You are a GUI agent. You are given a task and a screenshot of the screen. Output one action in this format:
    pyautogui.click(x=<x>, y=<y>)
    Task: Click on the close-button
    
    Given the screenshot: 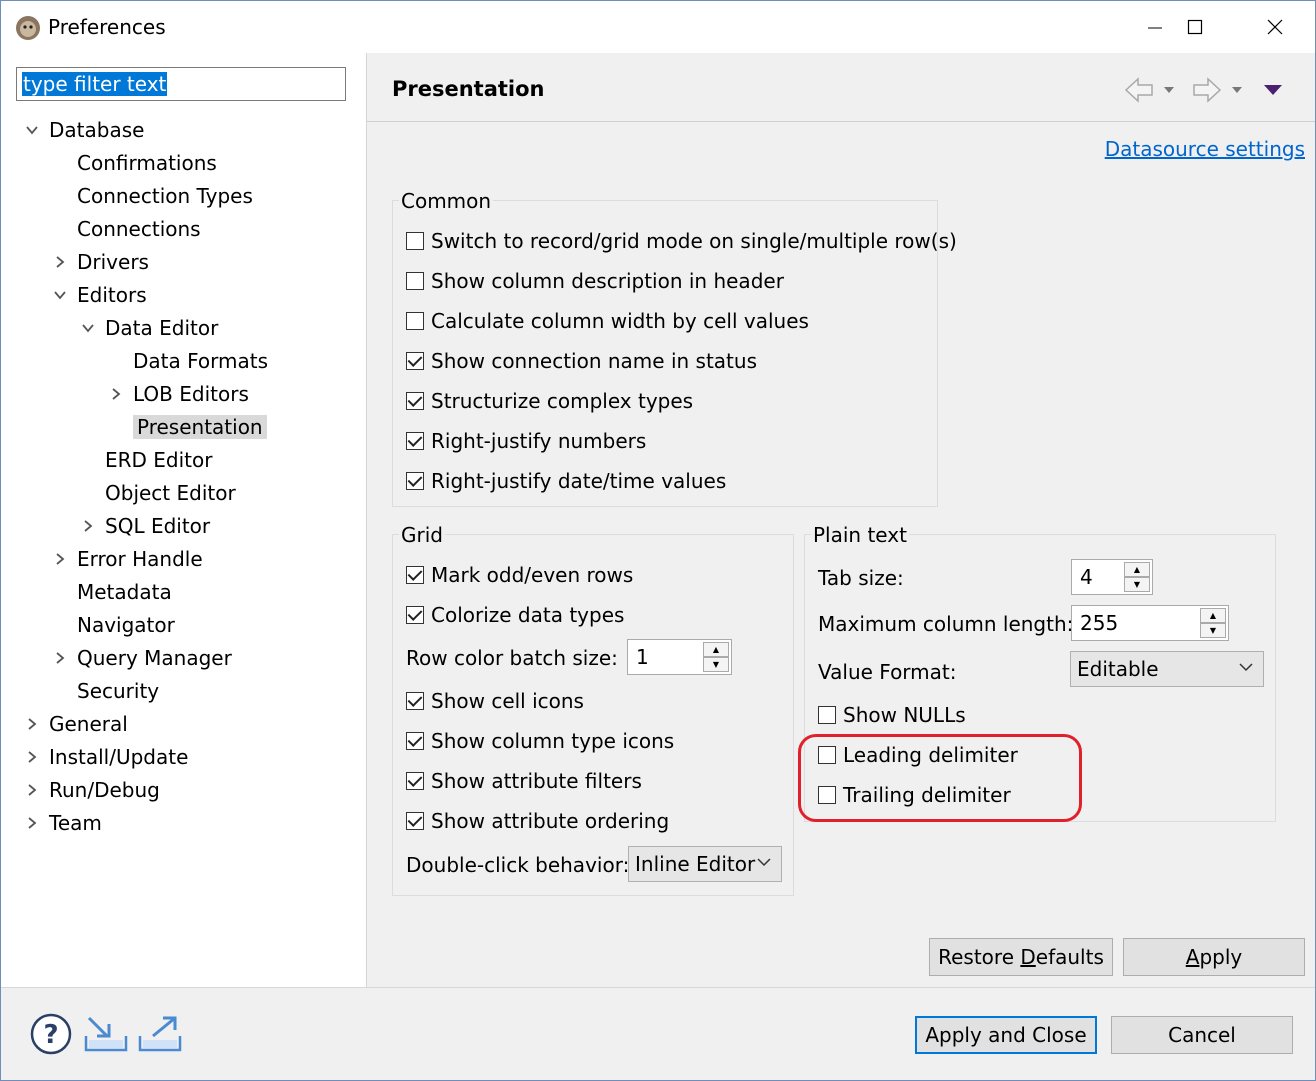 What is the action you would take?
    pyautogui.click(x=1275, y=27)
    